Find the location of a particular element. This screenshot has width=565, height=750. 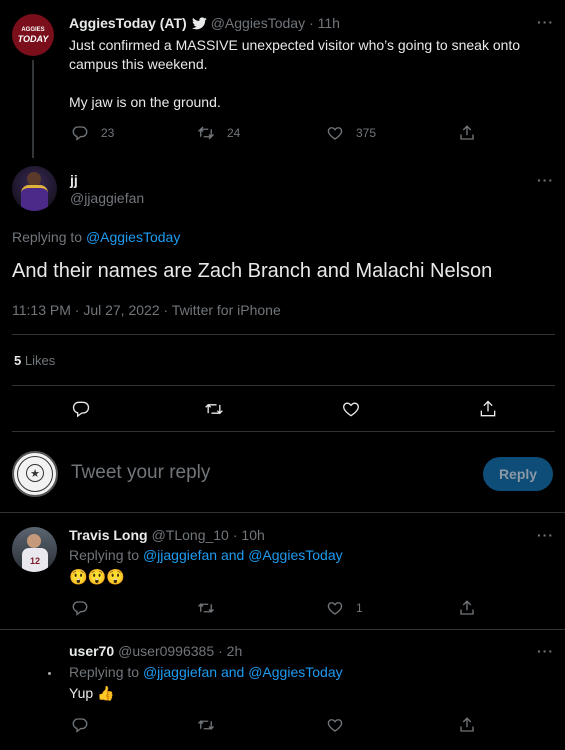

author-name: user70 is located at coordinates (91, 651).